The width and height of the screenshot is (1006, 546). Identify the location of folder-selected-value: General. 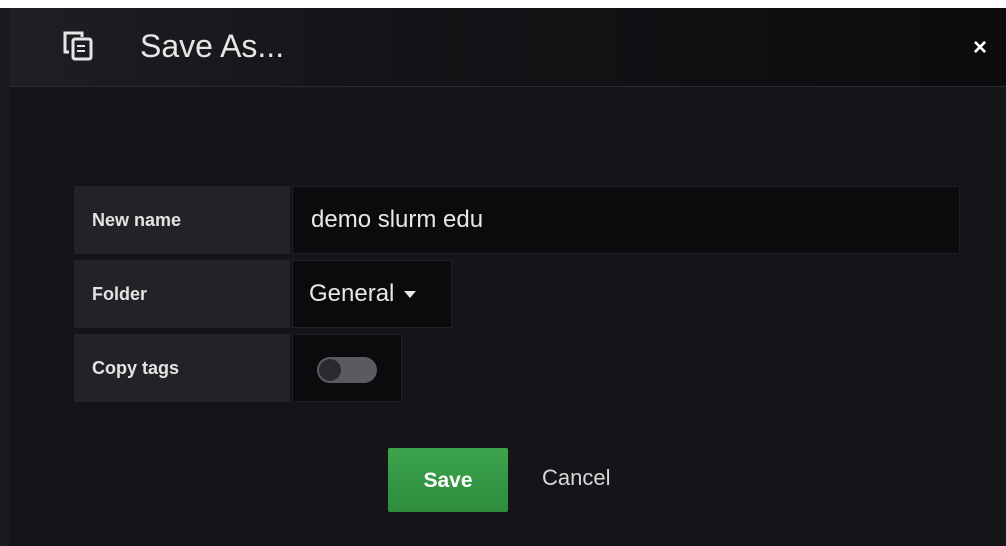
(352, 293).